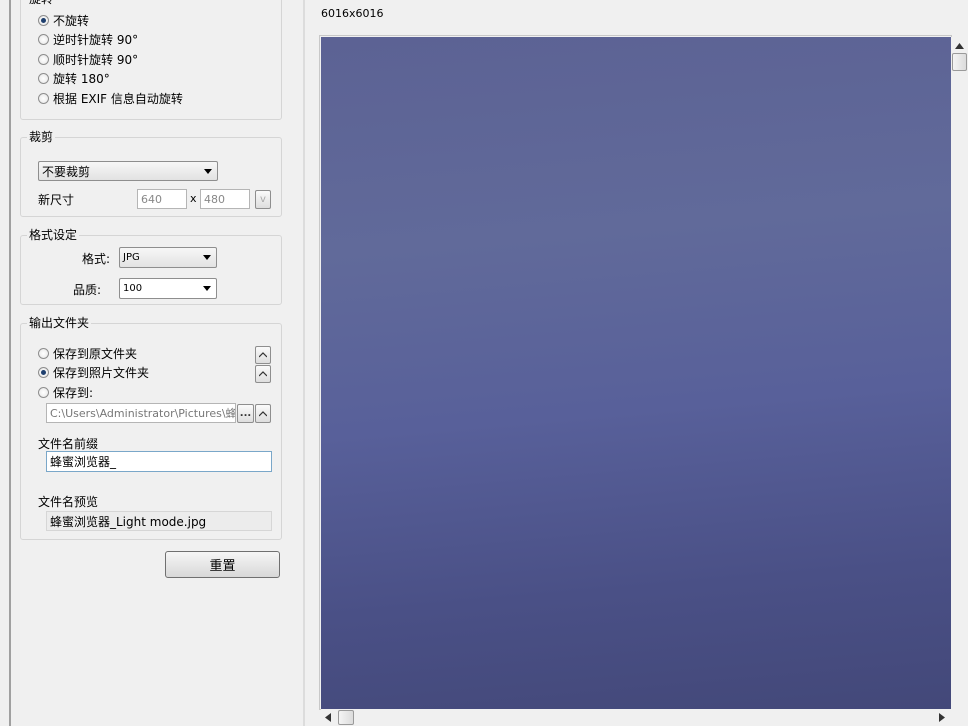  What do you see at coordinates (168, 288) in the screenshot?
I see `quality-select: 100` at bounding box center [168, 288].